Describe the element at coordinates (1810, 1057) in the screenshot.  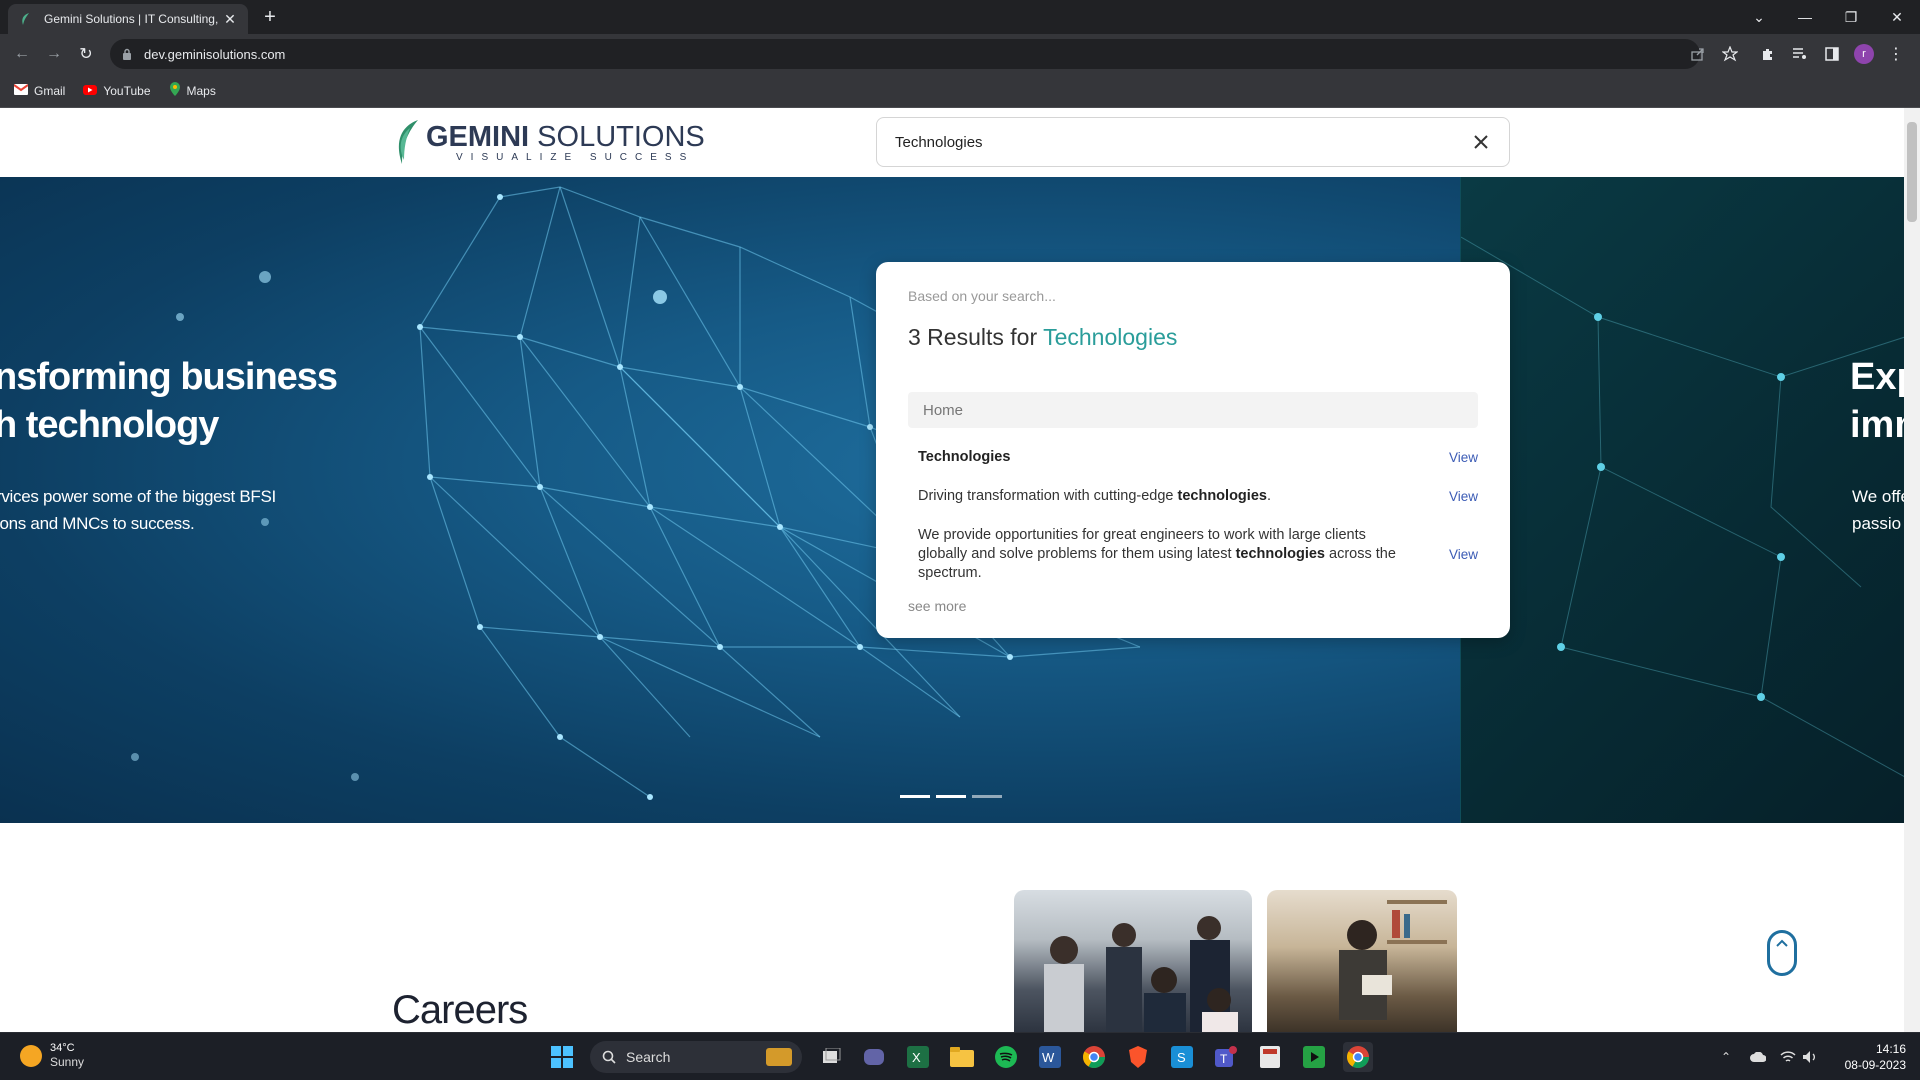
I see `volume-icon` at that location.